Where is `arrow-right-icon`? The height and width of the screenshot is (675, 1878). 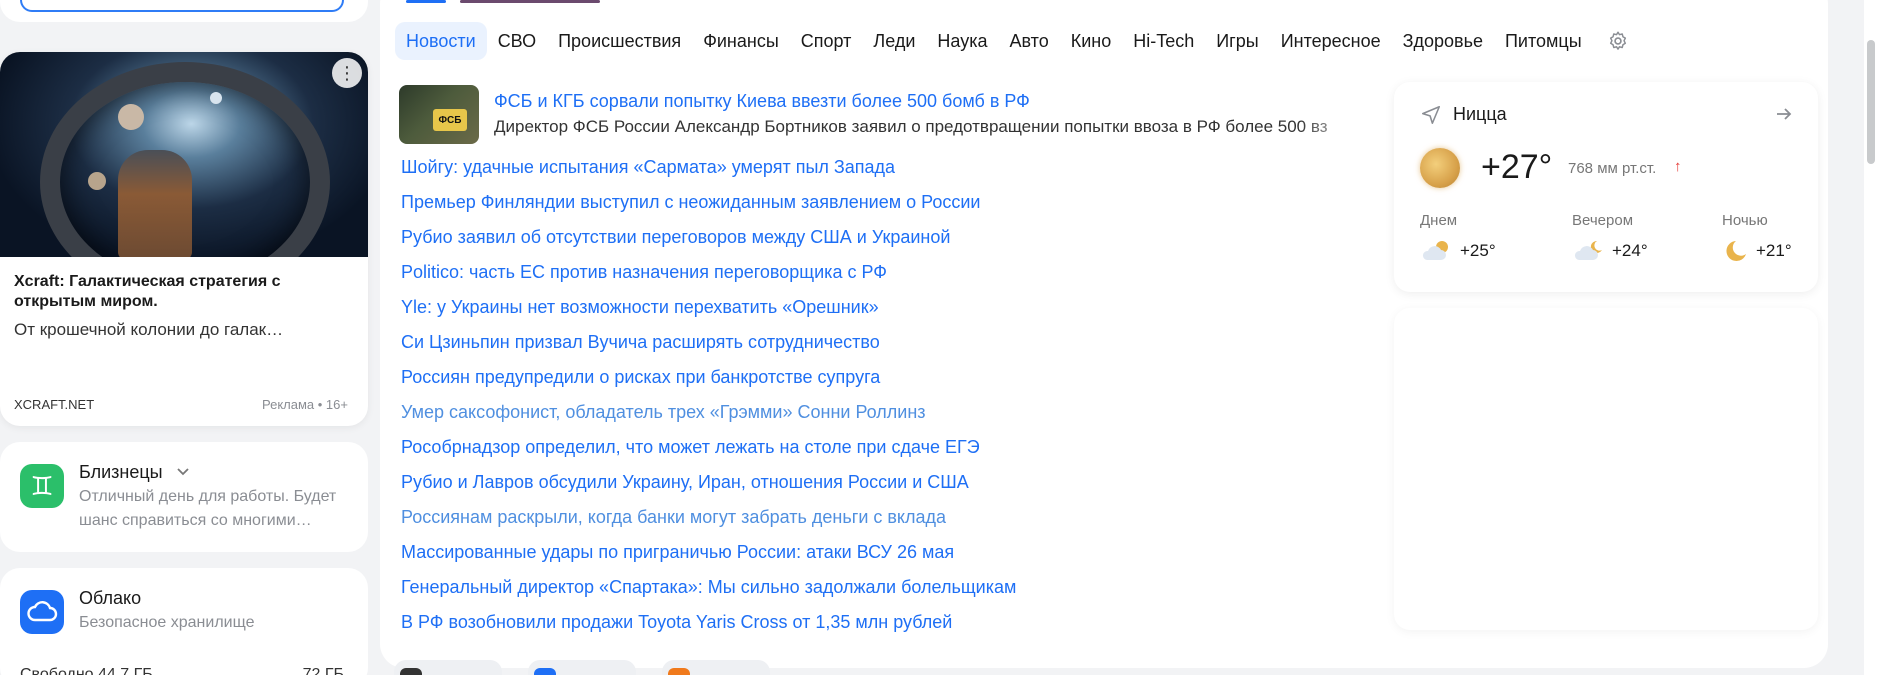
arrow-right-icon is located at coordinates (1784, 116).